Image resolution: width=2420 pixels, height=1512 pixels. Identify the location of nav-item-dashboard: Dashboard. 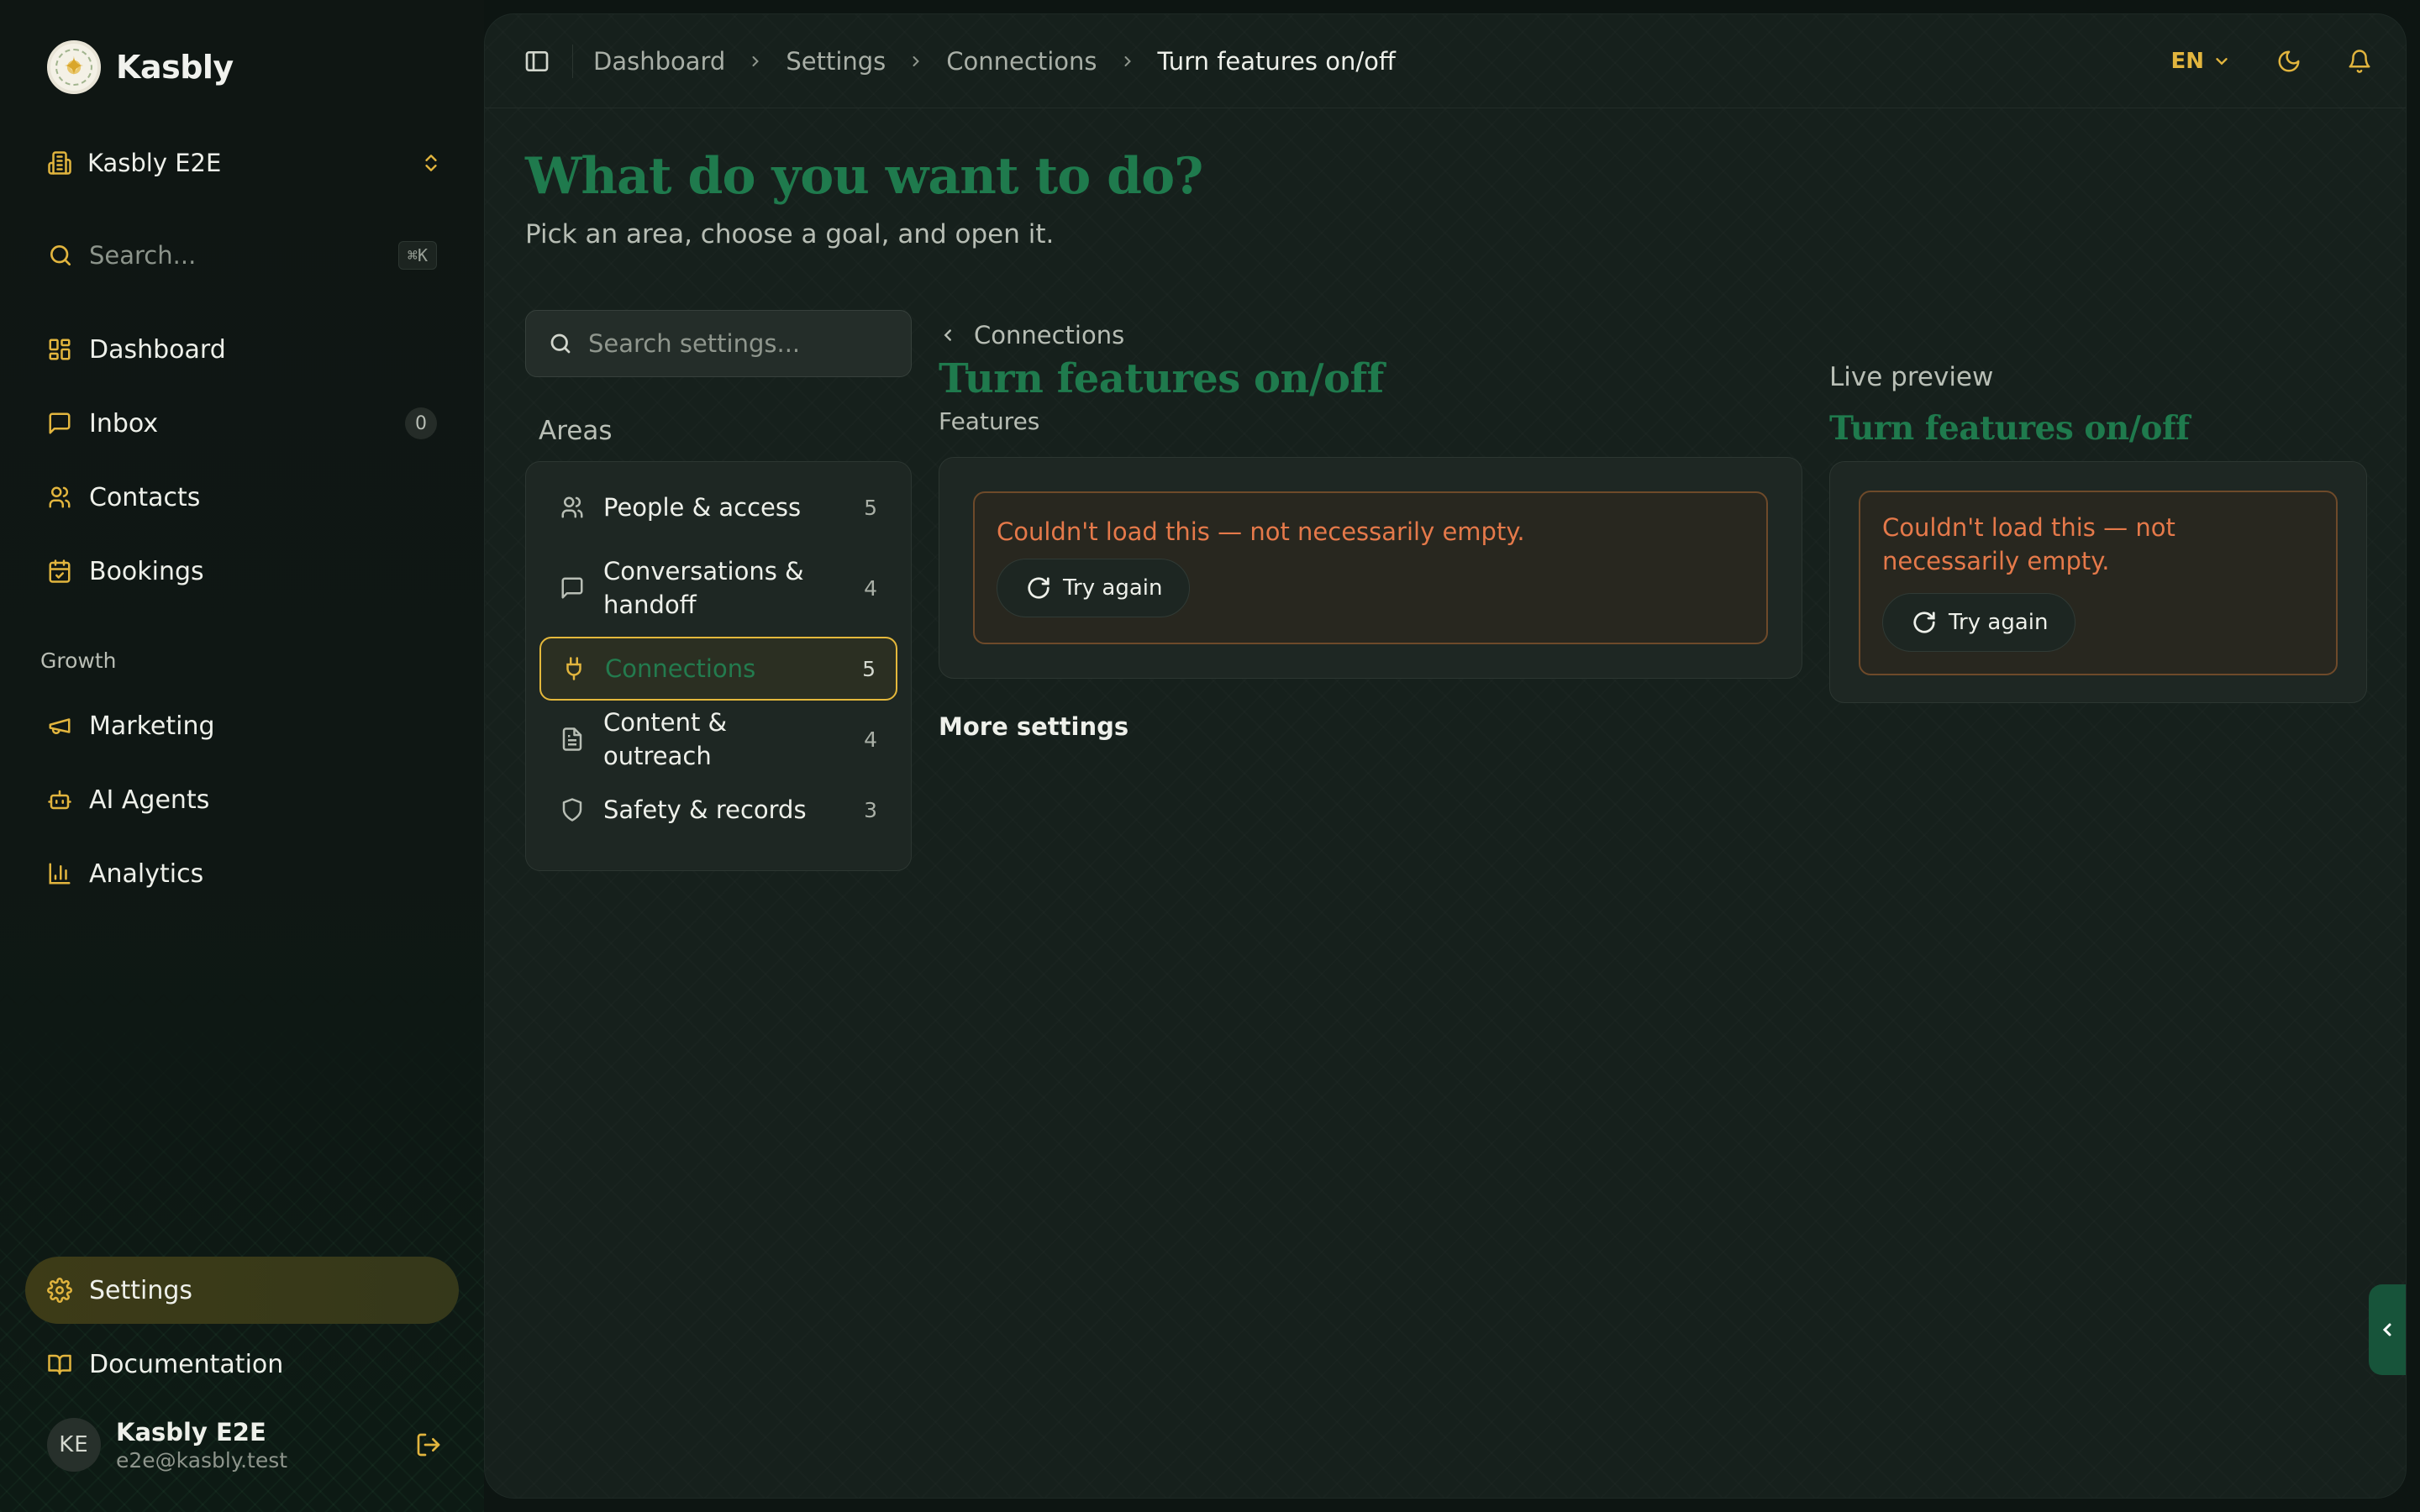
(242, 349).